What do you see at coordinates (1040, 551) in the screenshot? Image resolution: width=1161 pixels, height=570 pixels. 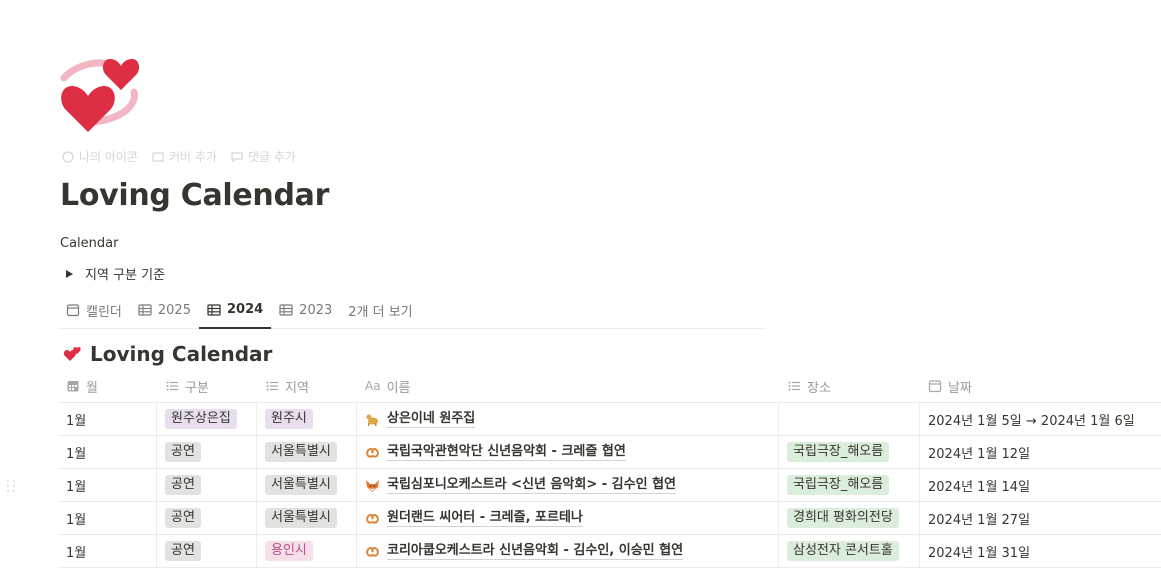 I see `cell-date: 2024년 1월 31일` at bounding box center [1040, 551].